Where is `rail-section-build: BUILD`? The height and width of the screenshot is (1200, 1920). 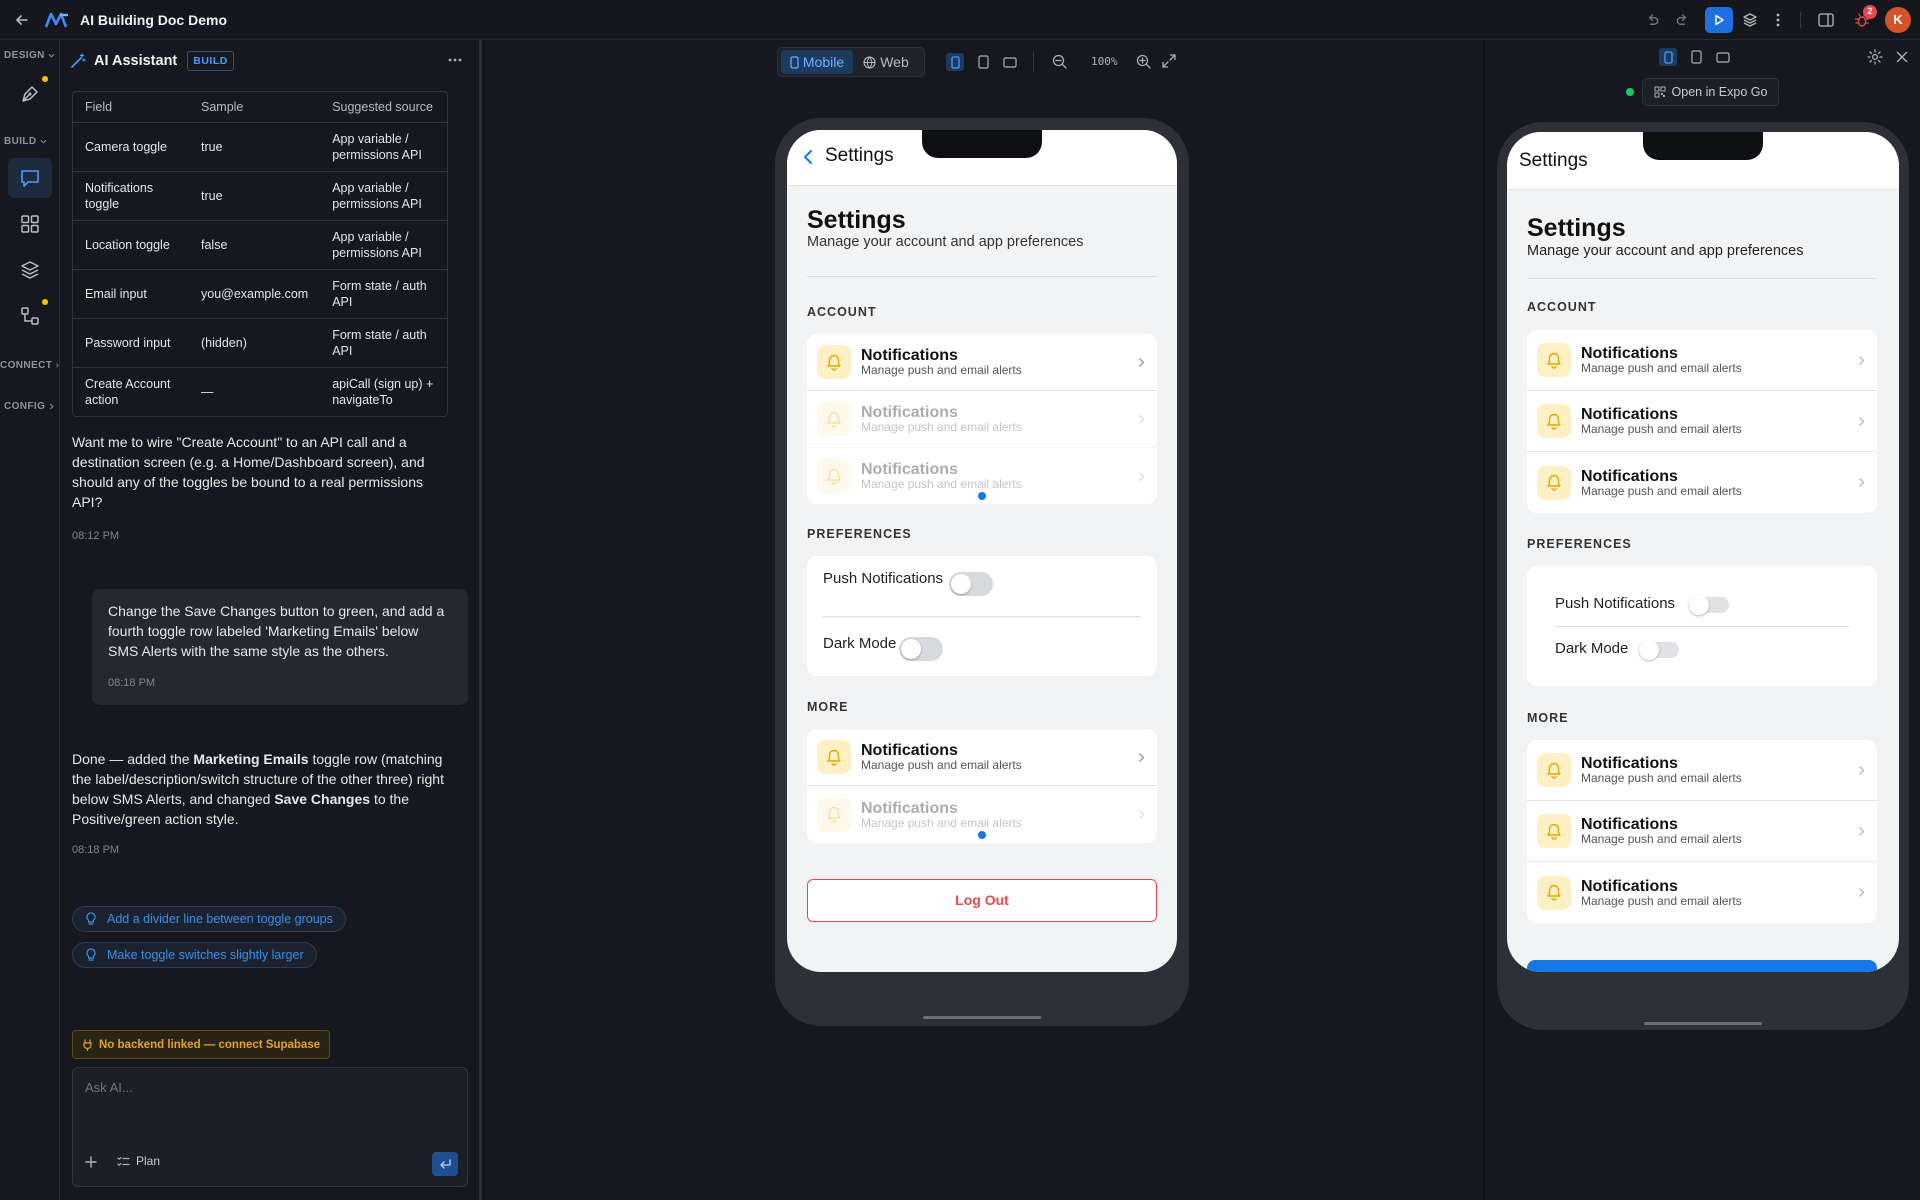 rail-section-build: BUILD is located at coordinates (30, 141).